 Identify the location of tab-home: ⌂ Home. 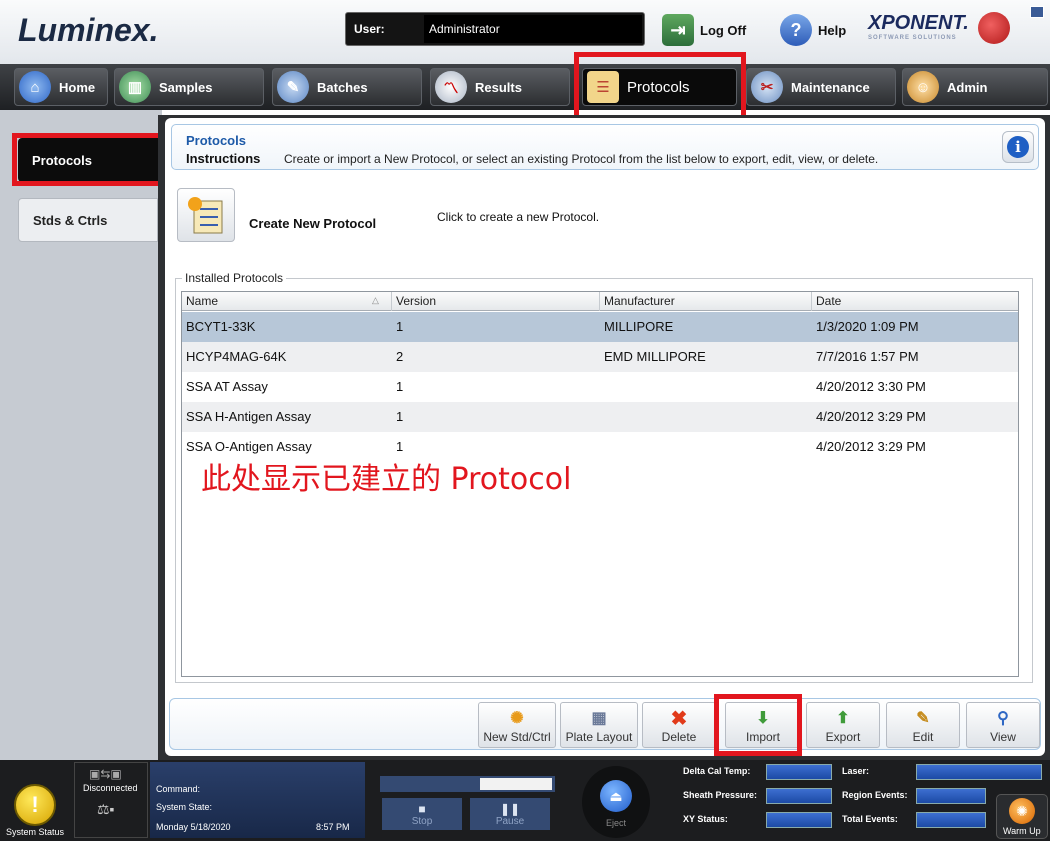
(61, 87).